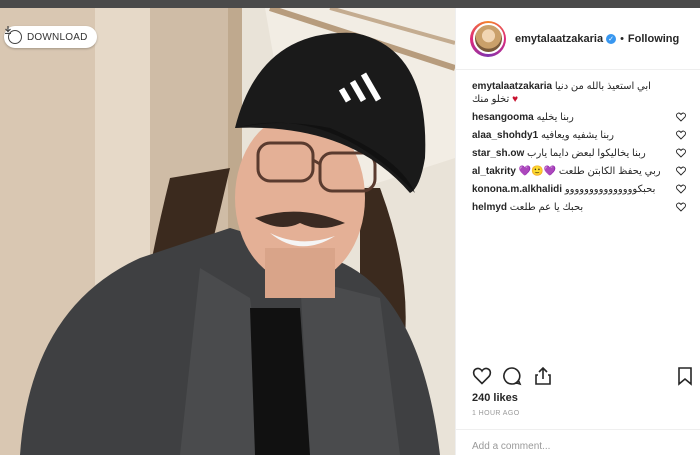 The width and height of the screenshot is (700, 455). I want to click on author-username: emytalaatzakaria, so click(559, 39).